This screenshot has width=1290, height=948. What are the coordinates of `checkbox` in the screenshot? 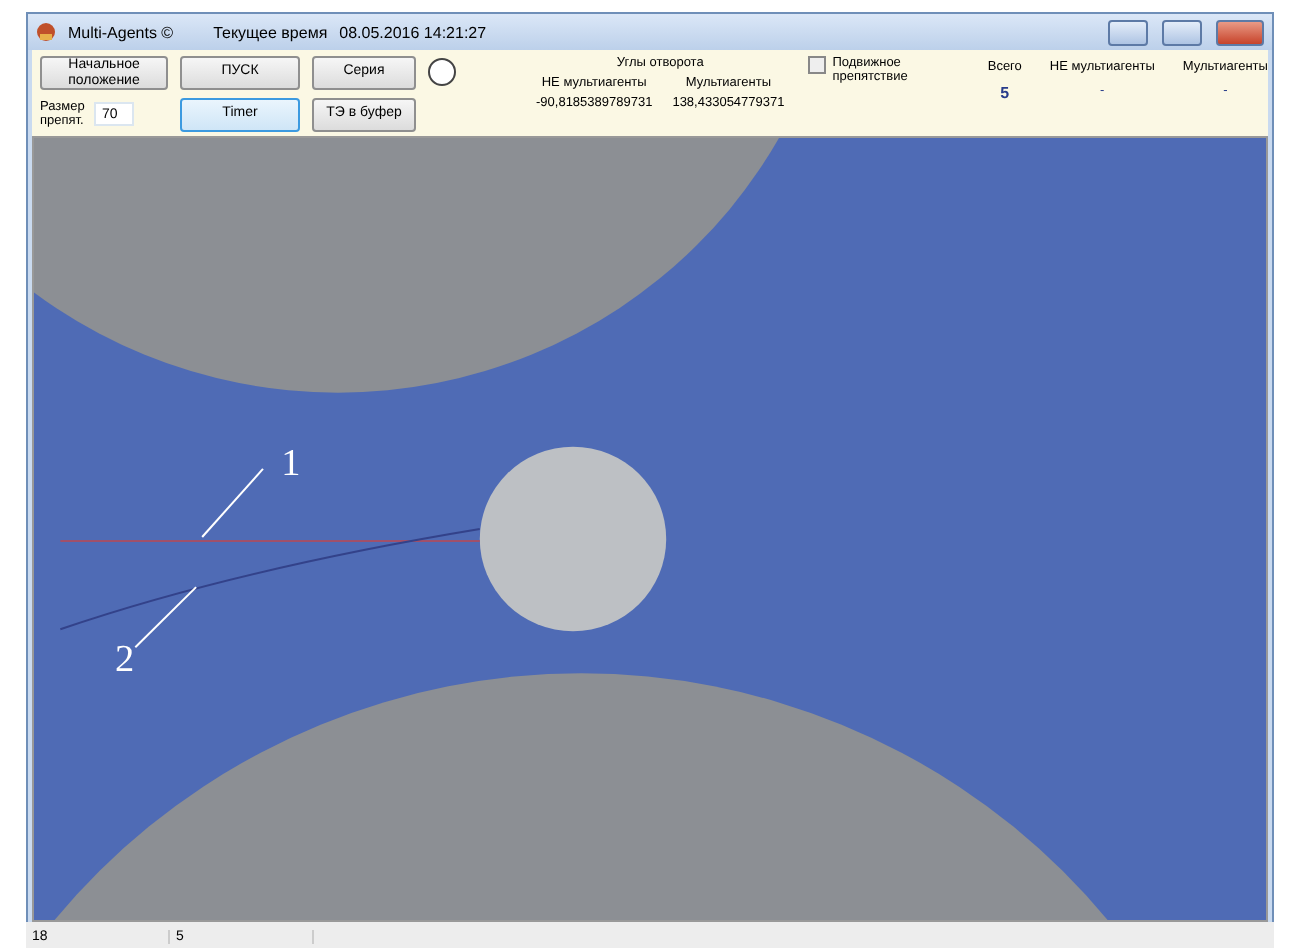 It's located at (817, 65).